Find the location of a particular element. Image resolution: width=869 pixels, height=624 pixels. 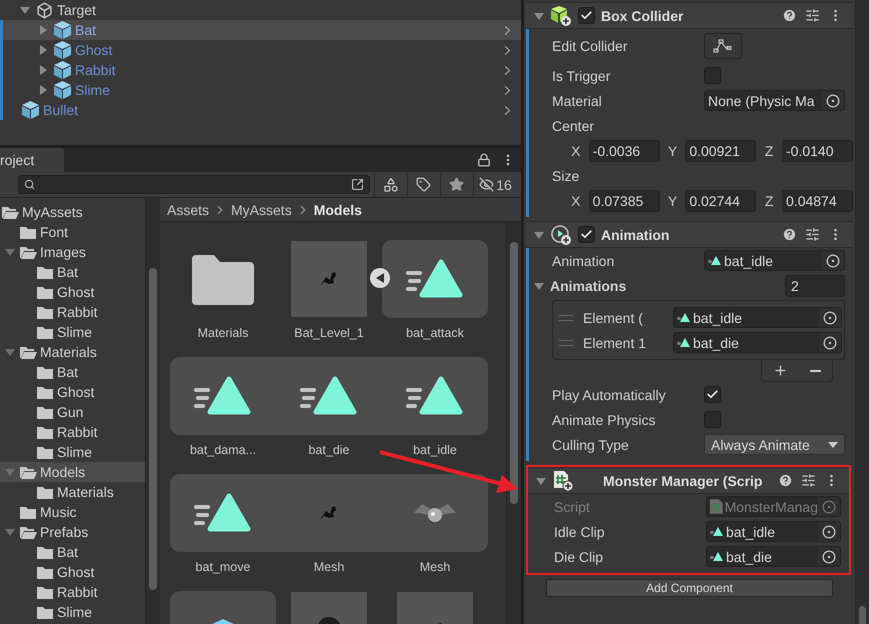

number-field: 0.02744 is located at coordinates (720, 201).